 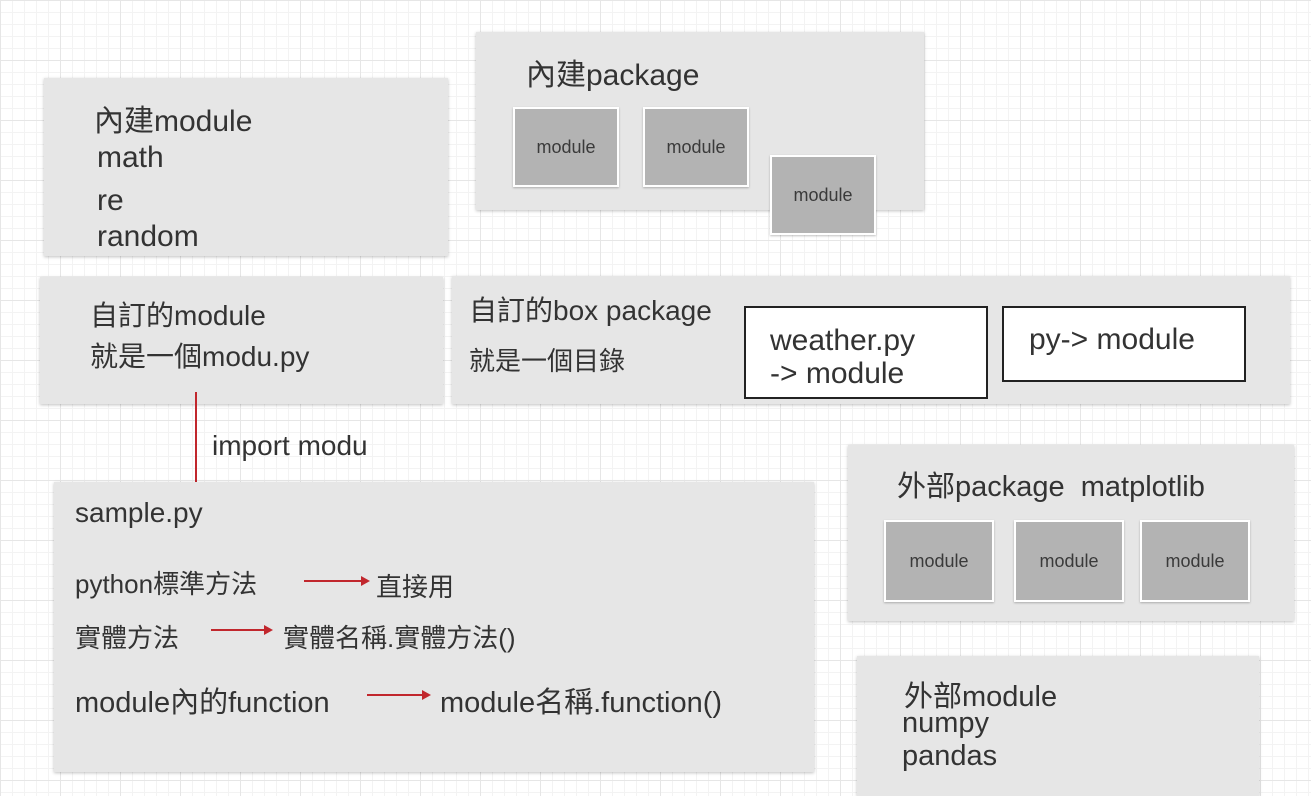 I want to click on instance-method-result: 實體名稱.實體方法(), so click(x=399, y=638).